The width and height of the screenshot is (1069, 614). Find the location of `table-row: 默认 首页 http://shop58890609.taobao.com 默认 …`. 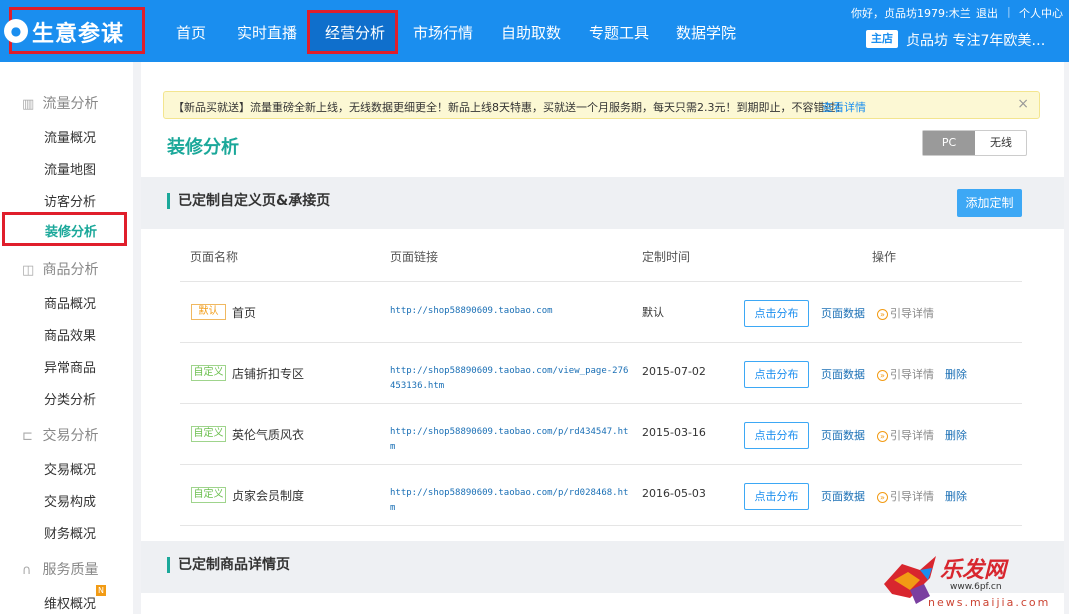

table-row: 默认 首页 http://shop58890609.taobao.com 默认 … is located at coordinates (601, 312).